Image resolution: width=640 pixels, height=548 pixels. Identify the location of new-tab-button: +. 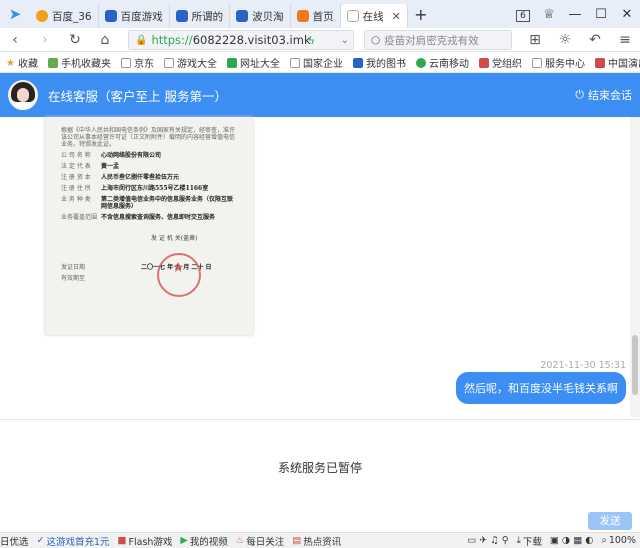
(421, 14).